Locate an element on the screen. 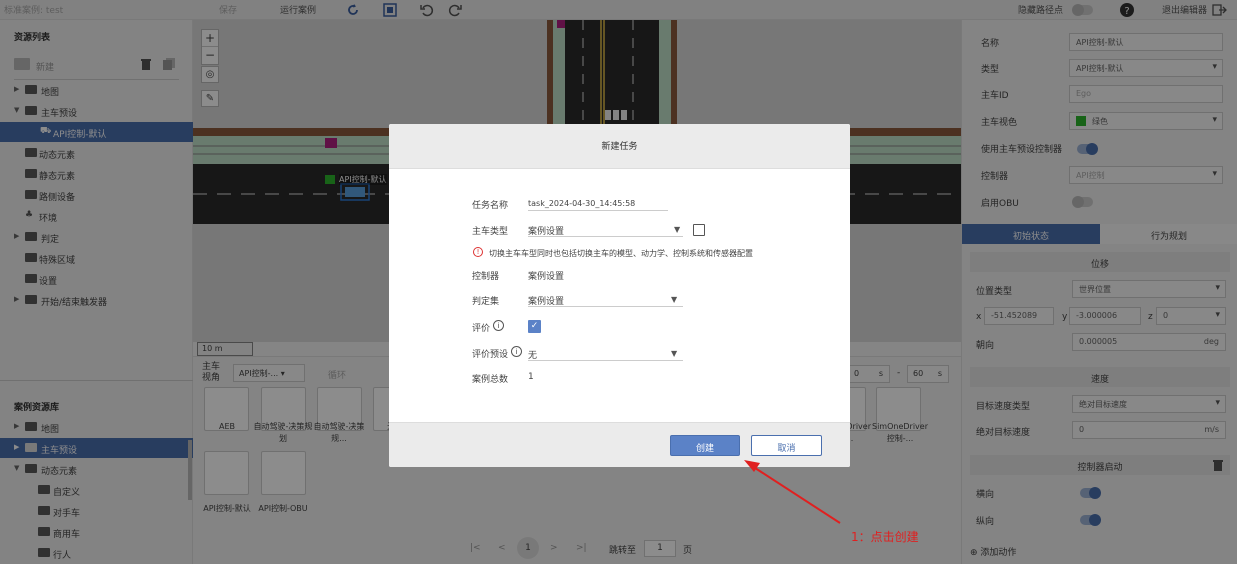  annotation-arrow is located at coordinates (792, 492).